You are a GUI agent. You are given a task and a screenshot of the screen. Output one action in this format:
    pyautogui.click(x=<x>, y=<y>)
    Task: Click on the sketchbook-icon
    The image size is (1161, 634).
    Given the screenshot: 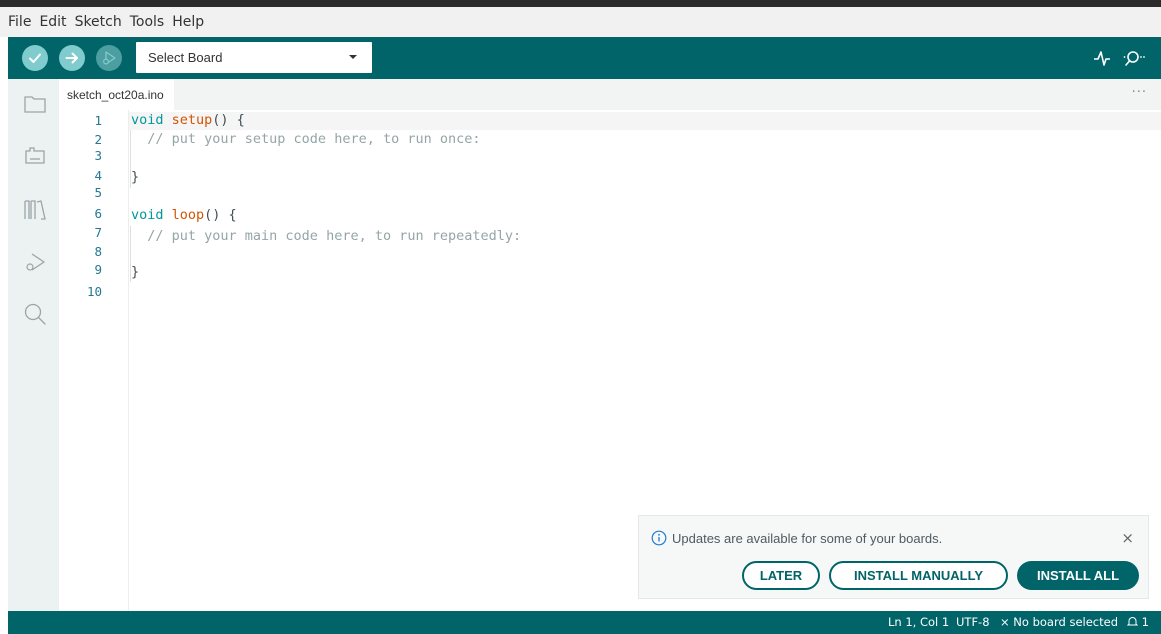 What is the action you would take?
    pyautogui.click(x=35, y=104)
    